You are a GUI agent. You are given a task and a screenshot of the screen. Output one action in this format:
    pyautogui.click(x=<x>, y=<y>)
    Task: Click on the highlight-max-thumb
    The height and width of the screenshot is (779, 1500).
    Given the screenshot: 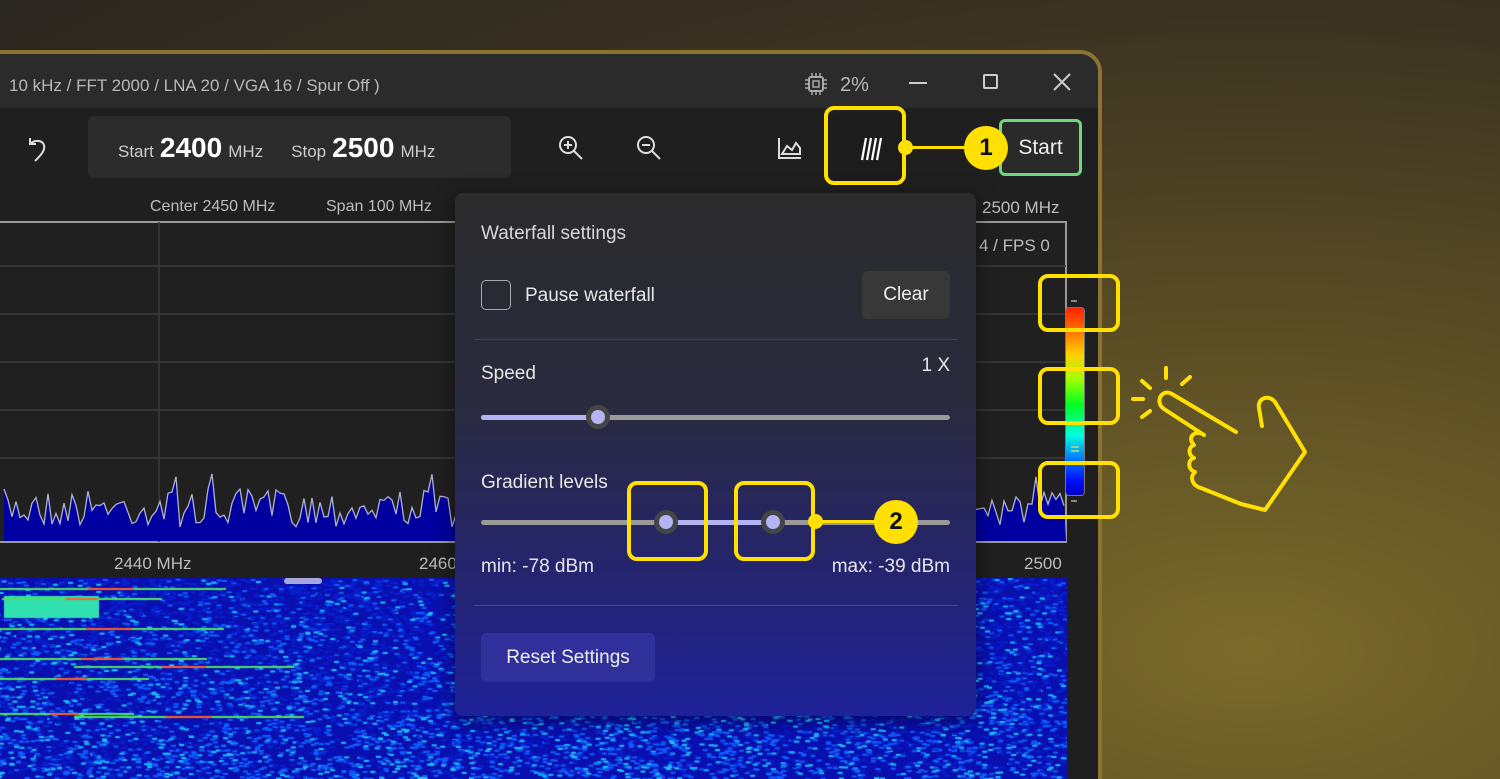 What is the action you would take?
    pyautogui.click(x=774, y=521)
    